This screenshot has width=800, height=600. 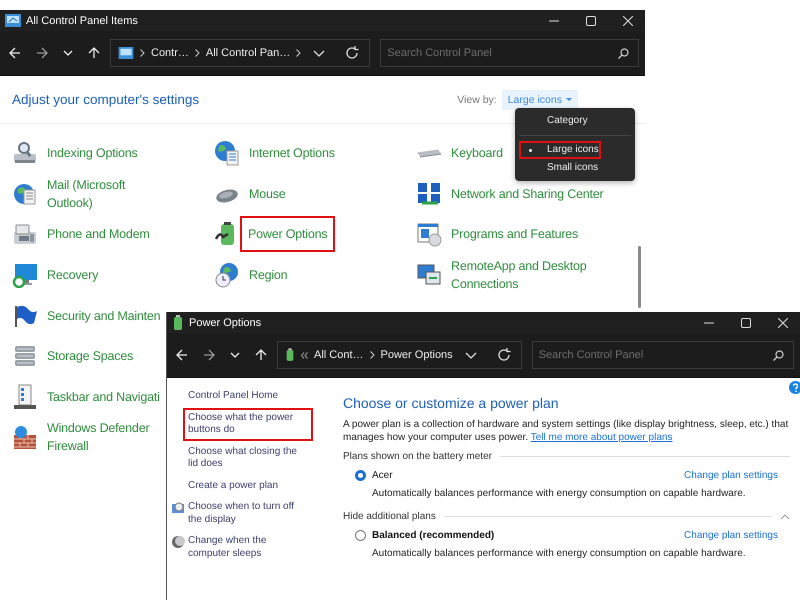 What do you see at coordinates (103, 396) in the screenshot?
I see `item-link: Taskbar and Navigati` at bounding box center [103, 396].